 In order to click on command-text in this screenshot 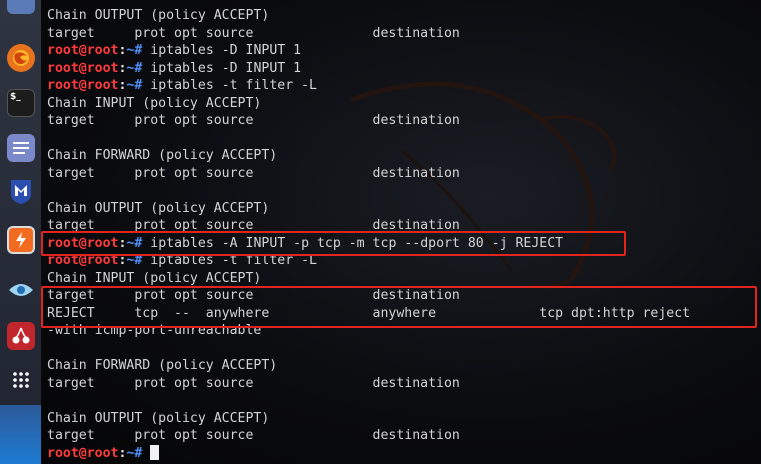, I will do `click(146, 453)`.